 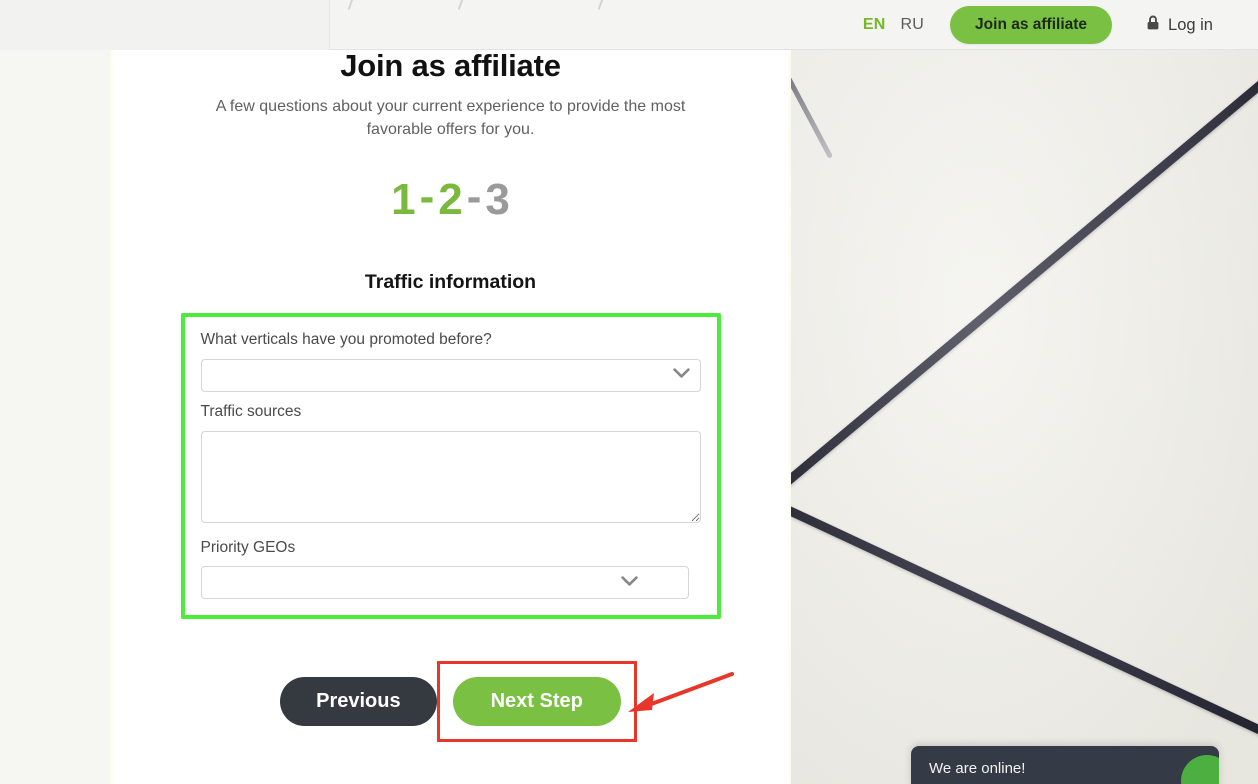 I want to click on header-nav-separators, so click(x=560, y=25).